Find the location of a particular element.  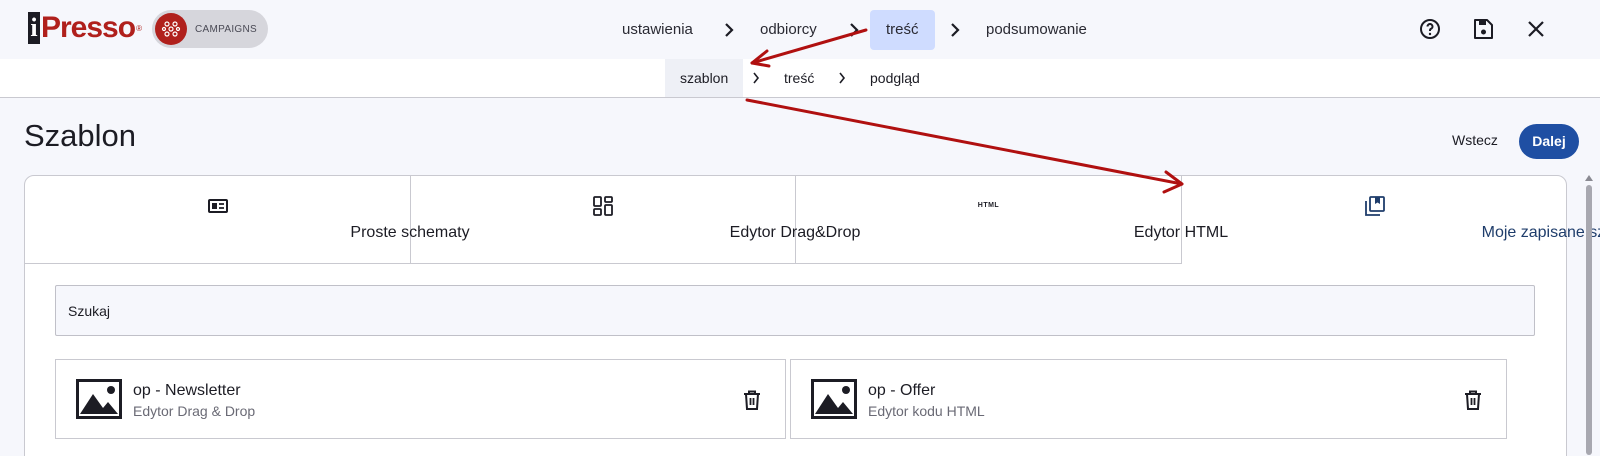

html-icon: HTML is located at coordinates (988, 205).